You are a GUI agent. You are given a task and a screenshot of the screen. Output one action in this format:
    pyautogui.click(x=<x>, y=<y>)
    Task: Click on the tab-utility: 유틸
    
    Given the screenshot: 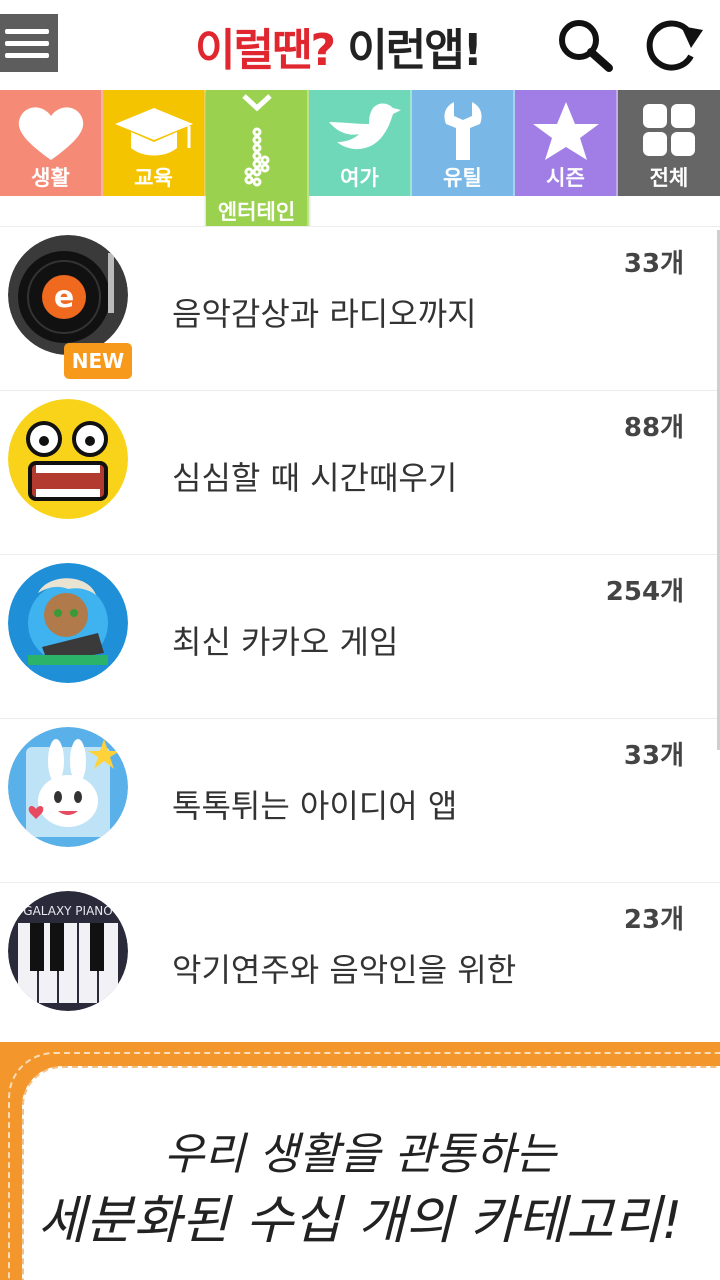 What is the action you would take?
    pyautogui.click(x=463, y=143)
    